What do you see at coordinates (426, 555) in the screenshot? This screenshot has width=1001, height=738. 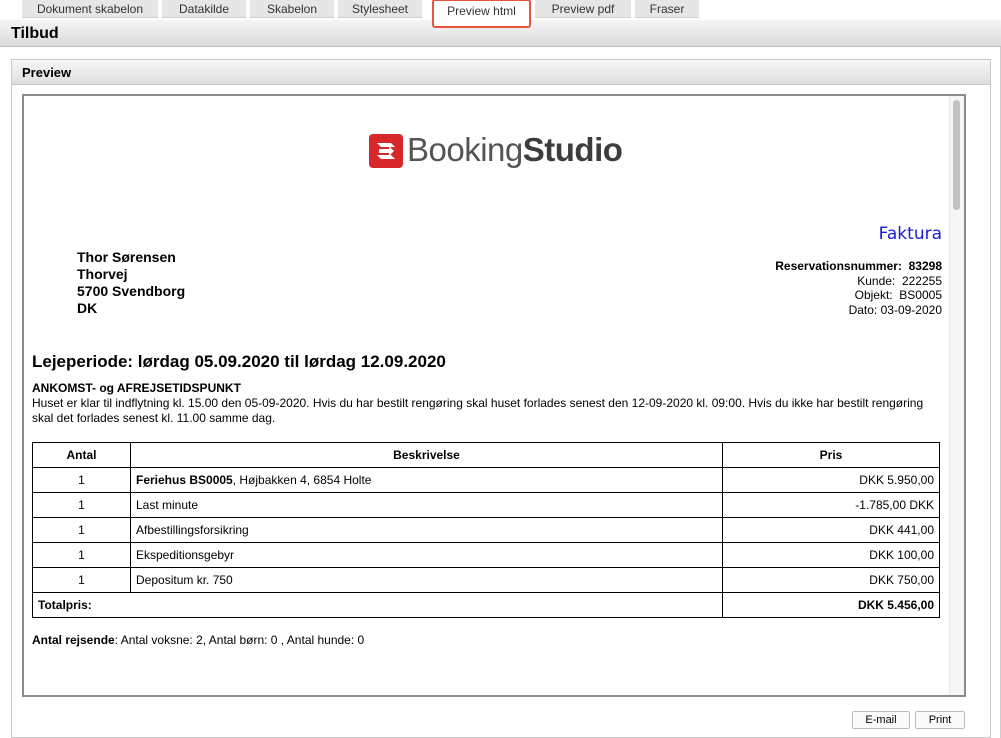 I see `cell-beskrivelse: Ekspeditionsgebyr` at bounding box center [426, 555].